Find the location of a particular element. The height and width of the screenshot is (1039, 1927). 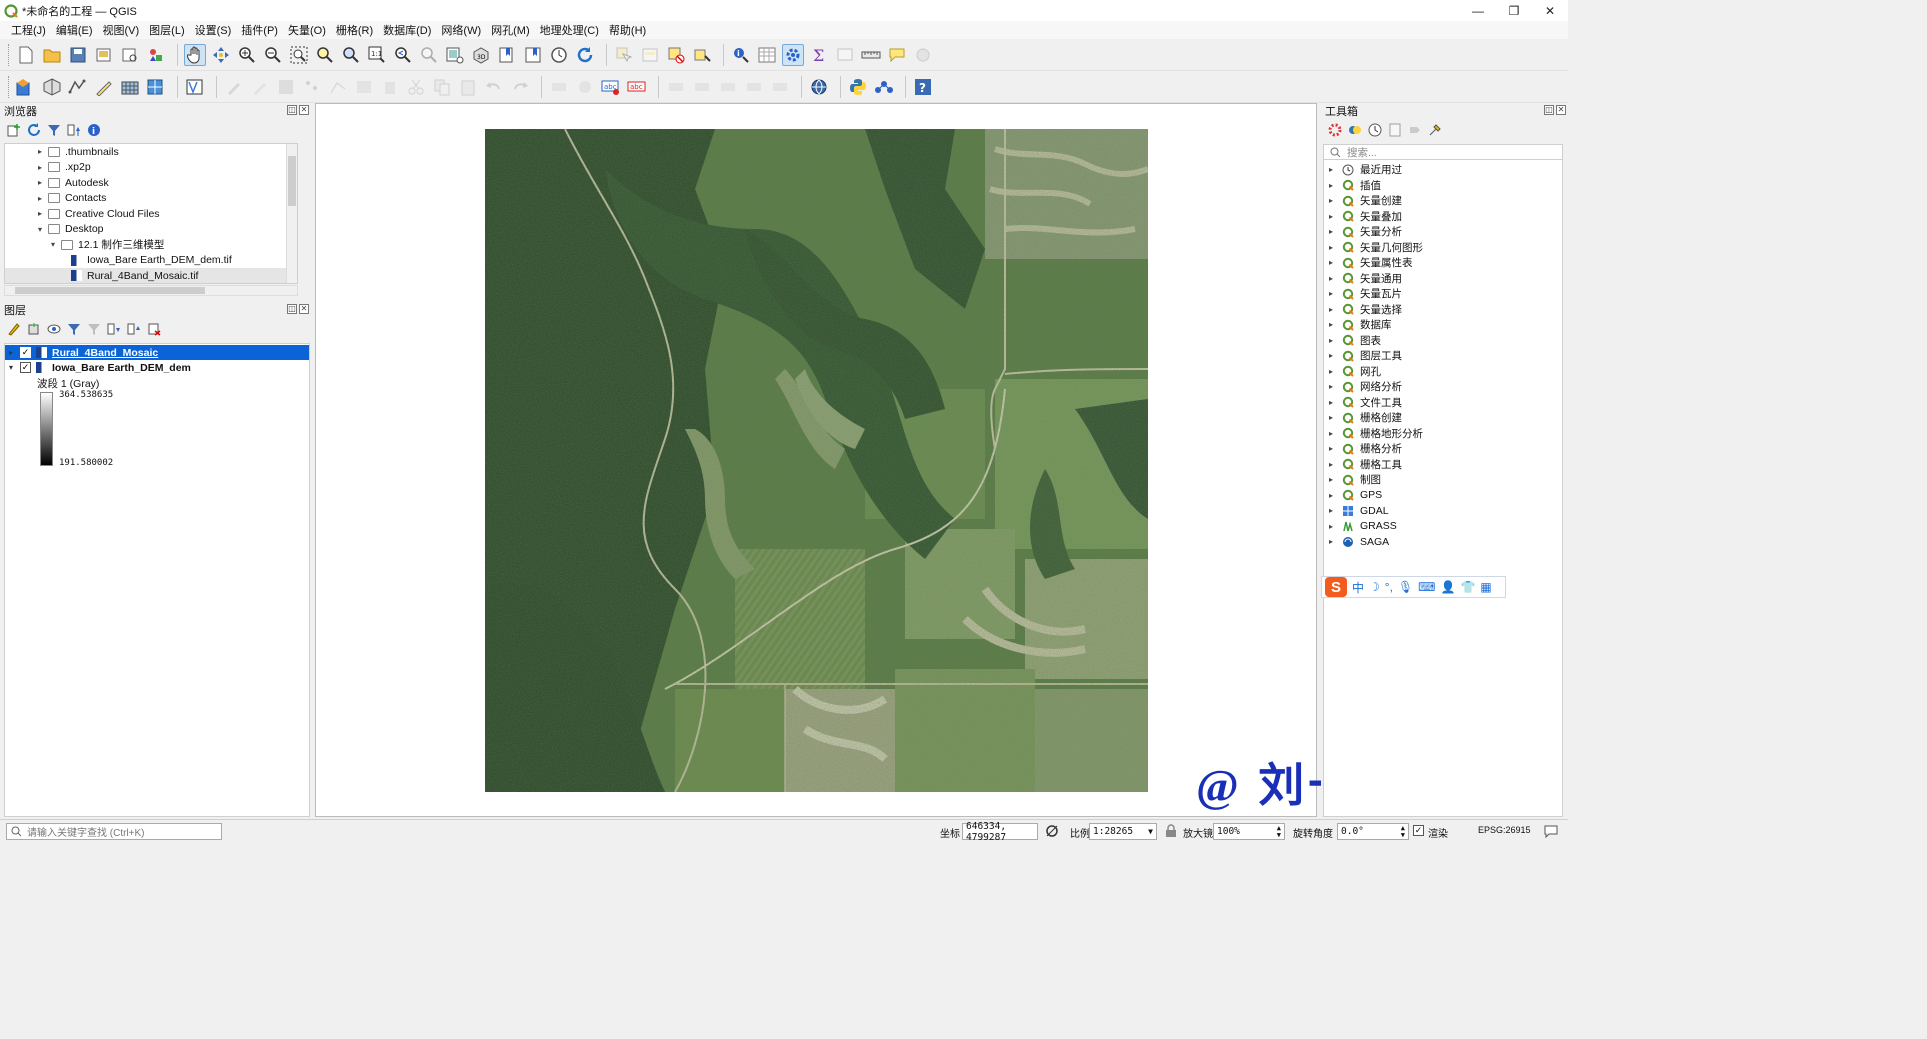

measure-line-icon is located at coordinates (871, 55).